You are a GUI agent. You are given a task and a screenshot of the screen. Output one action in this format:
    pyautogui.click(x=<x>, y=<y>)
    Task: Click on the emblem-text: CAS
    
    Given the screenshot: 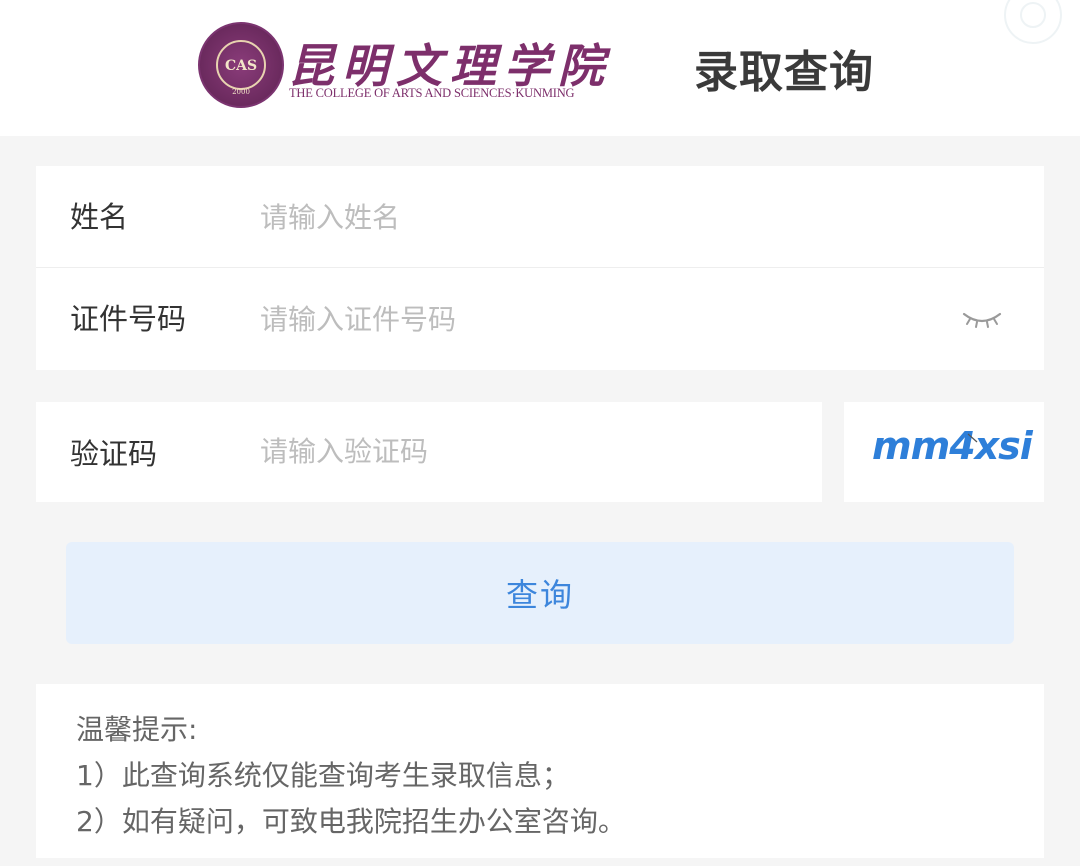 What is the action you would take?
    pyautogui.click(x=241, y=66)
    